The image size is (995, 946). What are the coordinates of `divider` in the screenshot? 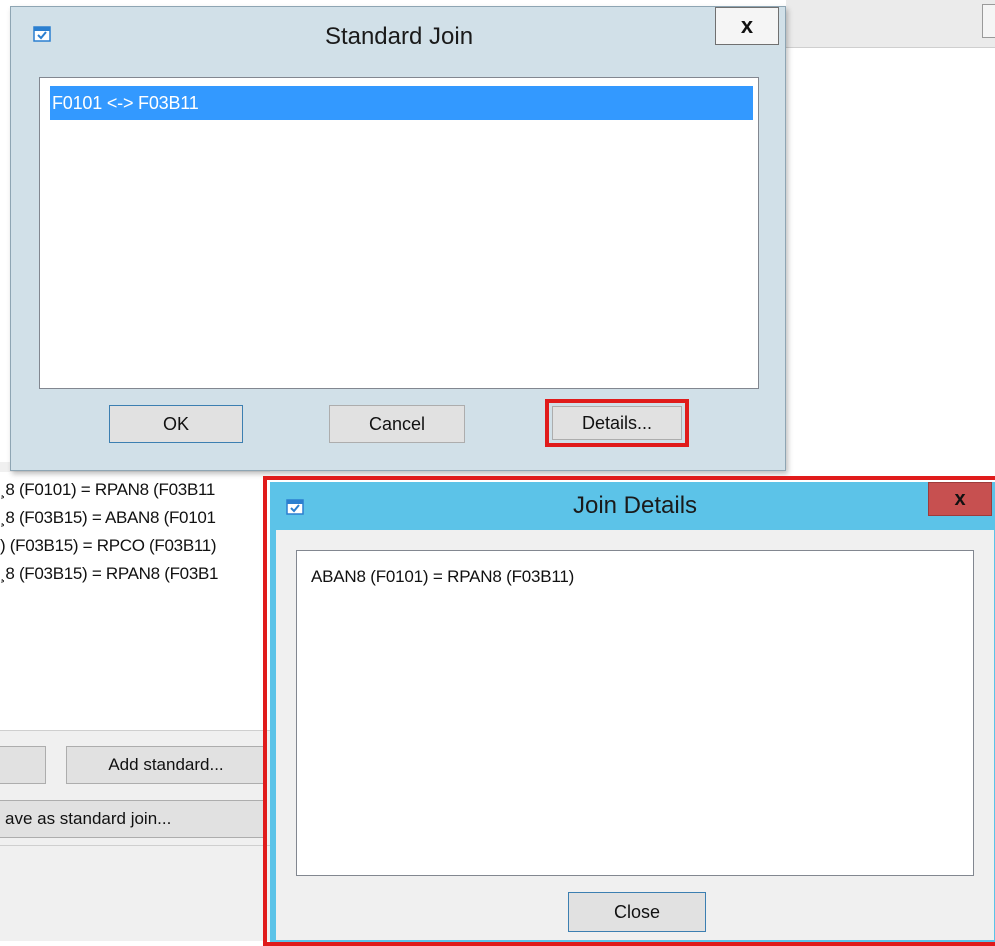 It's located at (135, 845).